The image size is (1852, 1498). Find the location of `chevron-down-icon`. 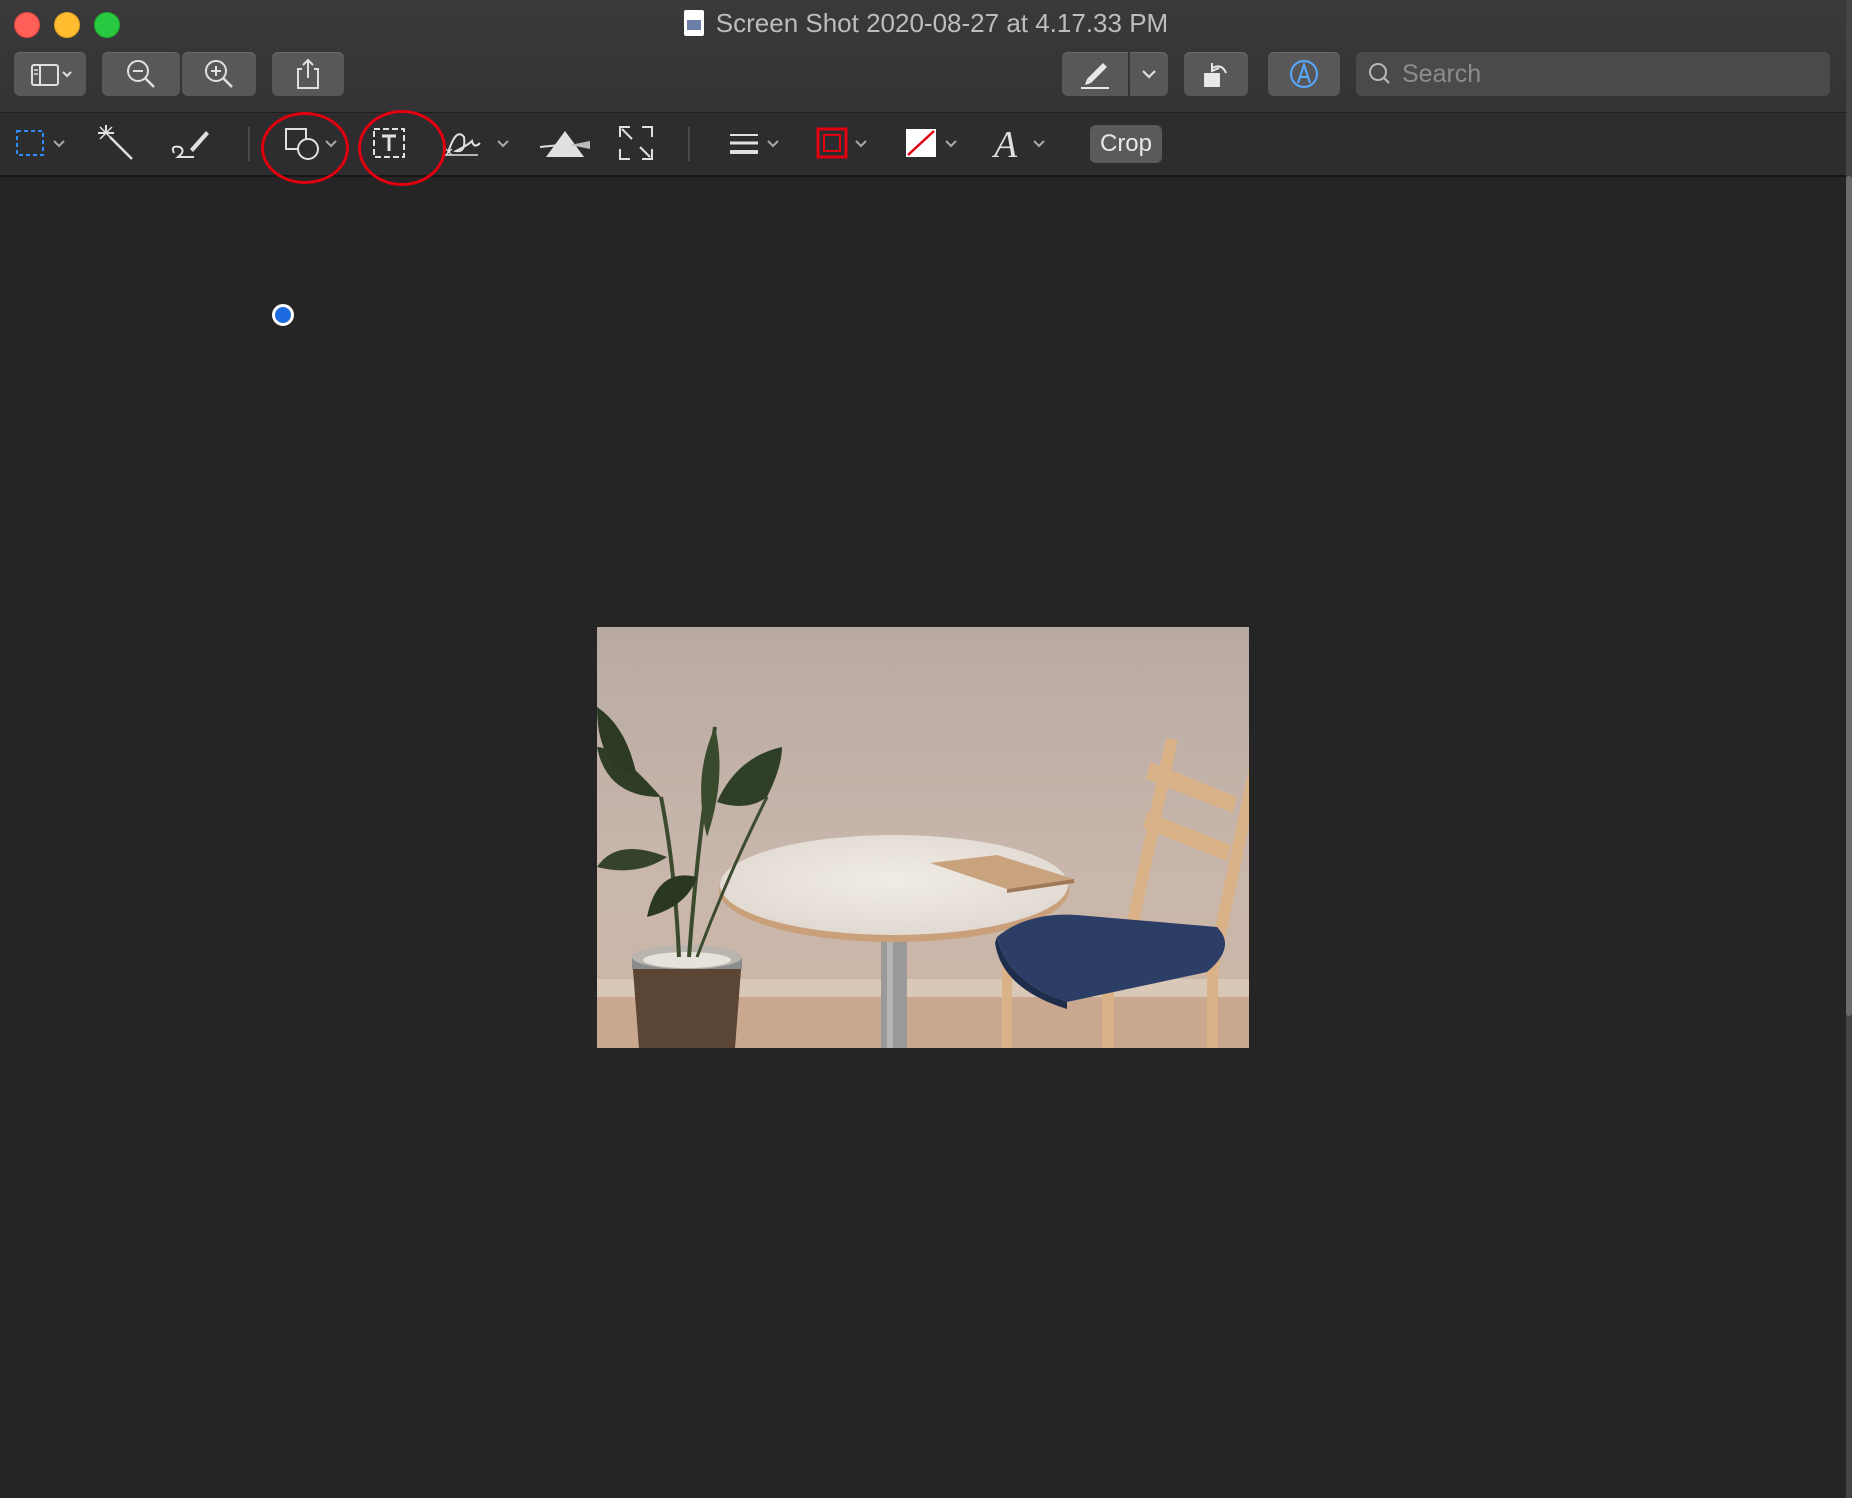

chevron-down-icon is located at coordinates (1149, 74).